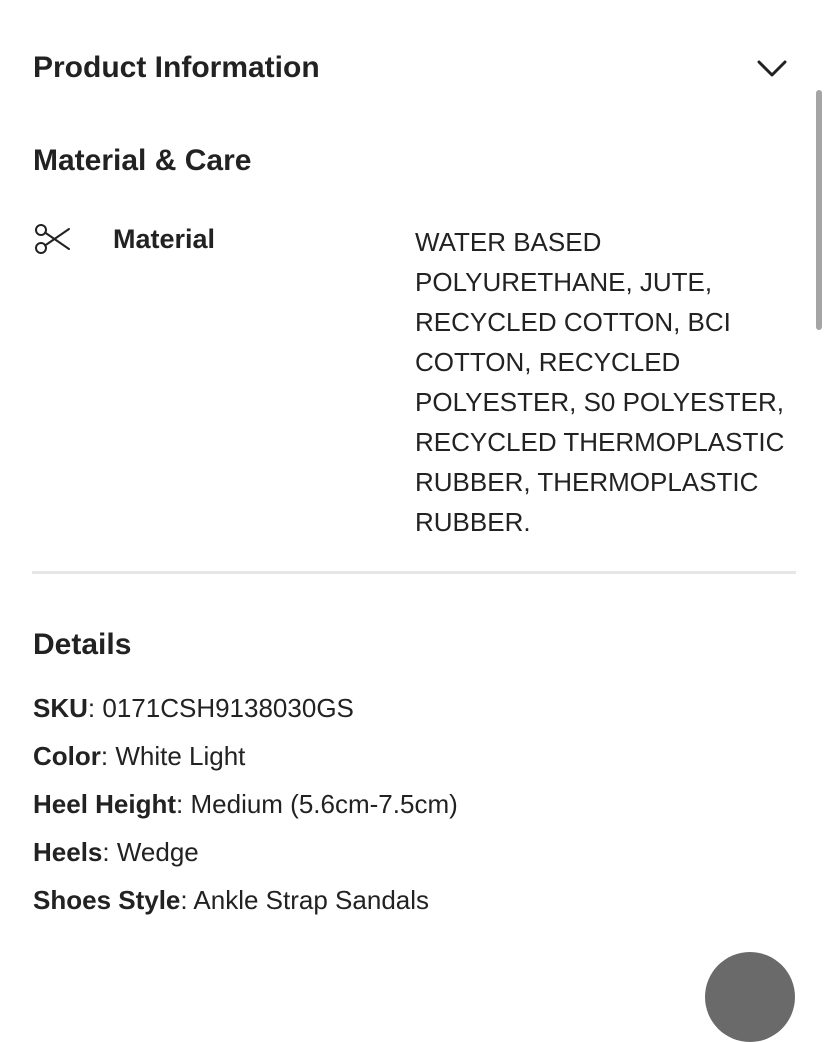 This screenshot has height=1042, width=828. I want to click on detail-row-heels: Heels: Wedge, so click(116, 852).